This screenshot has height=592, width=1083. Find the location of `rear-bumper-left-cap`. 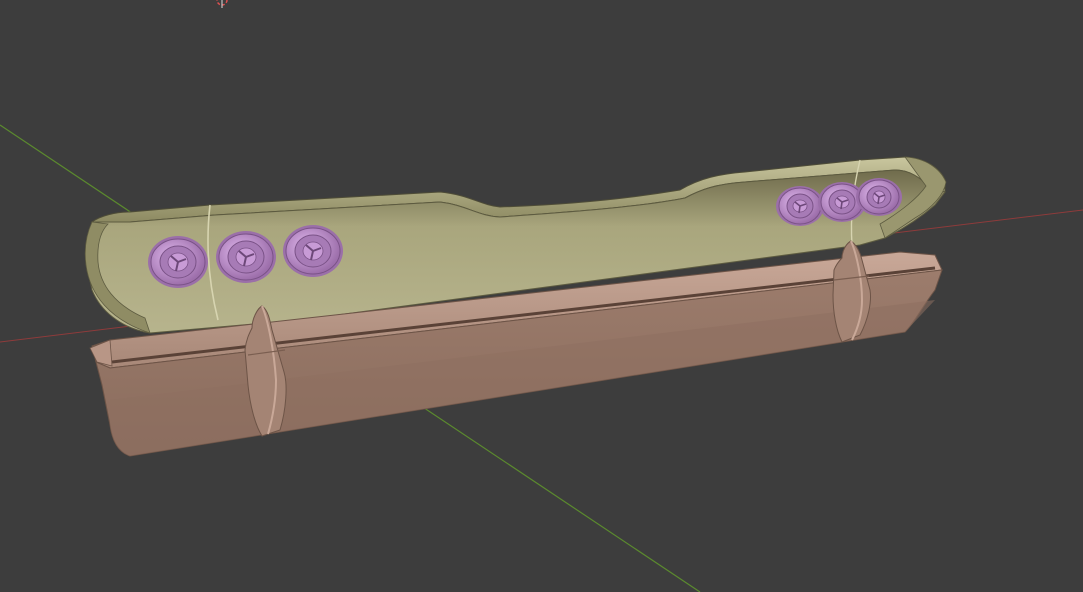

rear-bumper-left-cap is located at coordinates (101, 353).